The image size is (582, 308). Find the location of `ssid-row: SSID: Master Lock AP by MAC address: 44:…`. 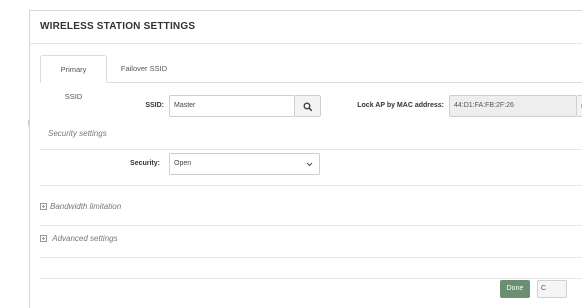

ssid-row: SSID: Master Lock AP by MAC address: 44:… is located at coordinates (306, 106).